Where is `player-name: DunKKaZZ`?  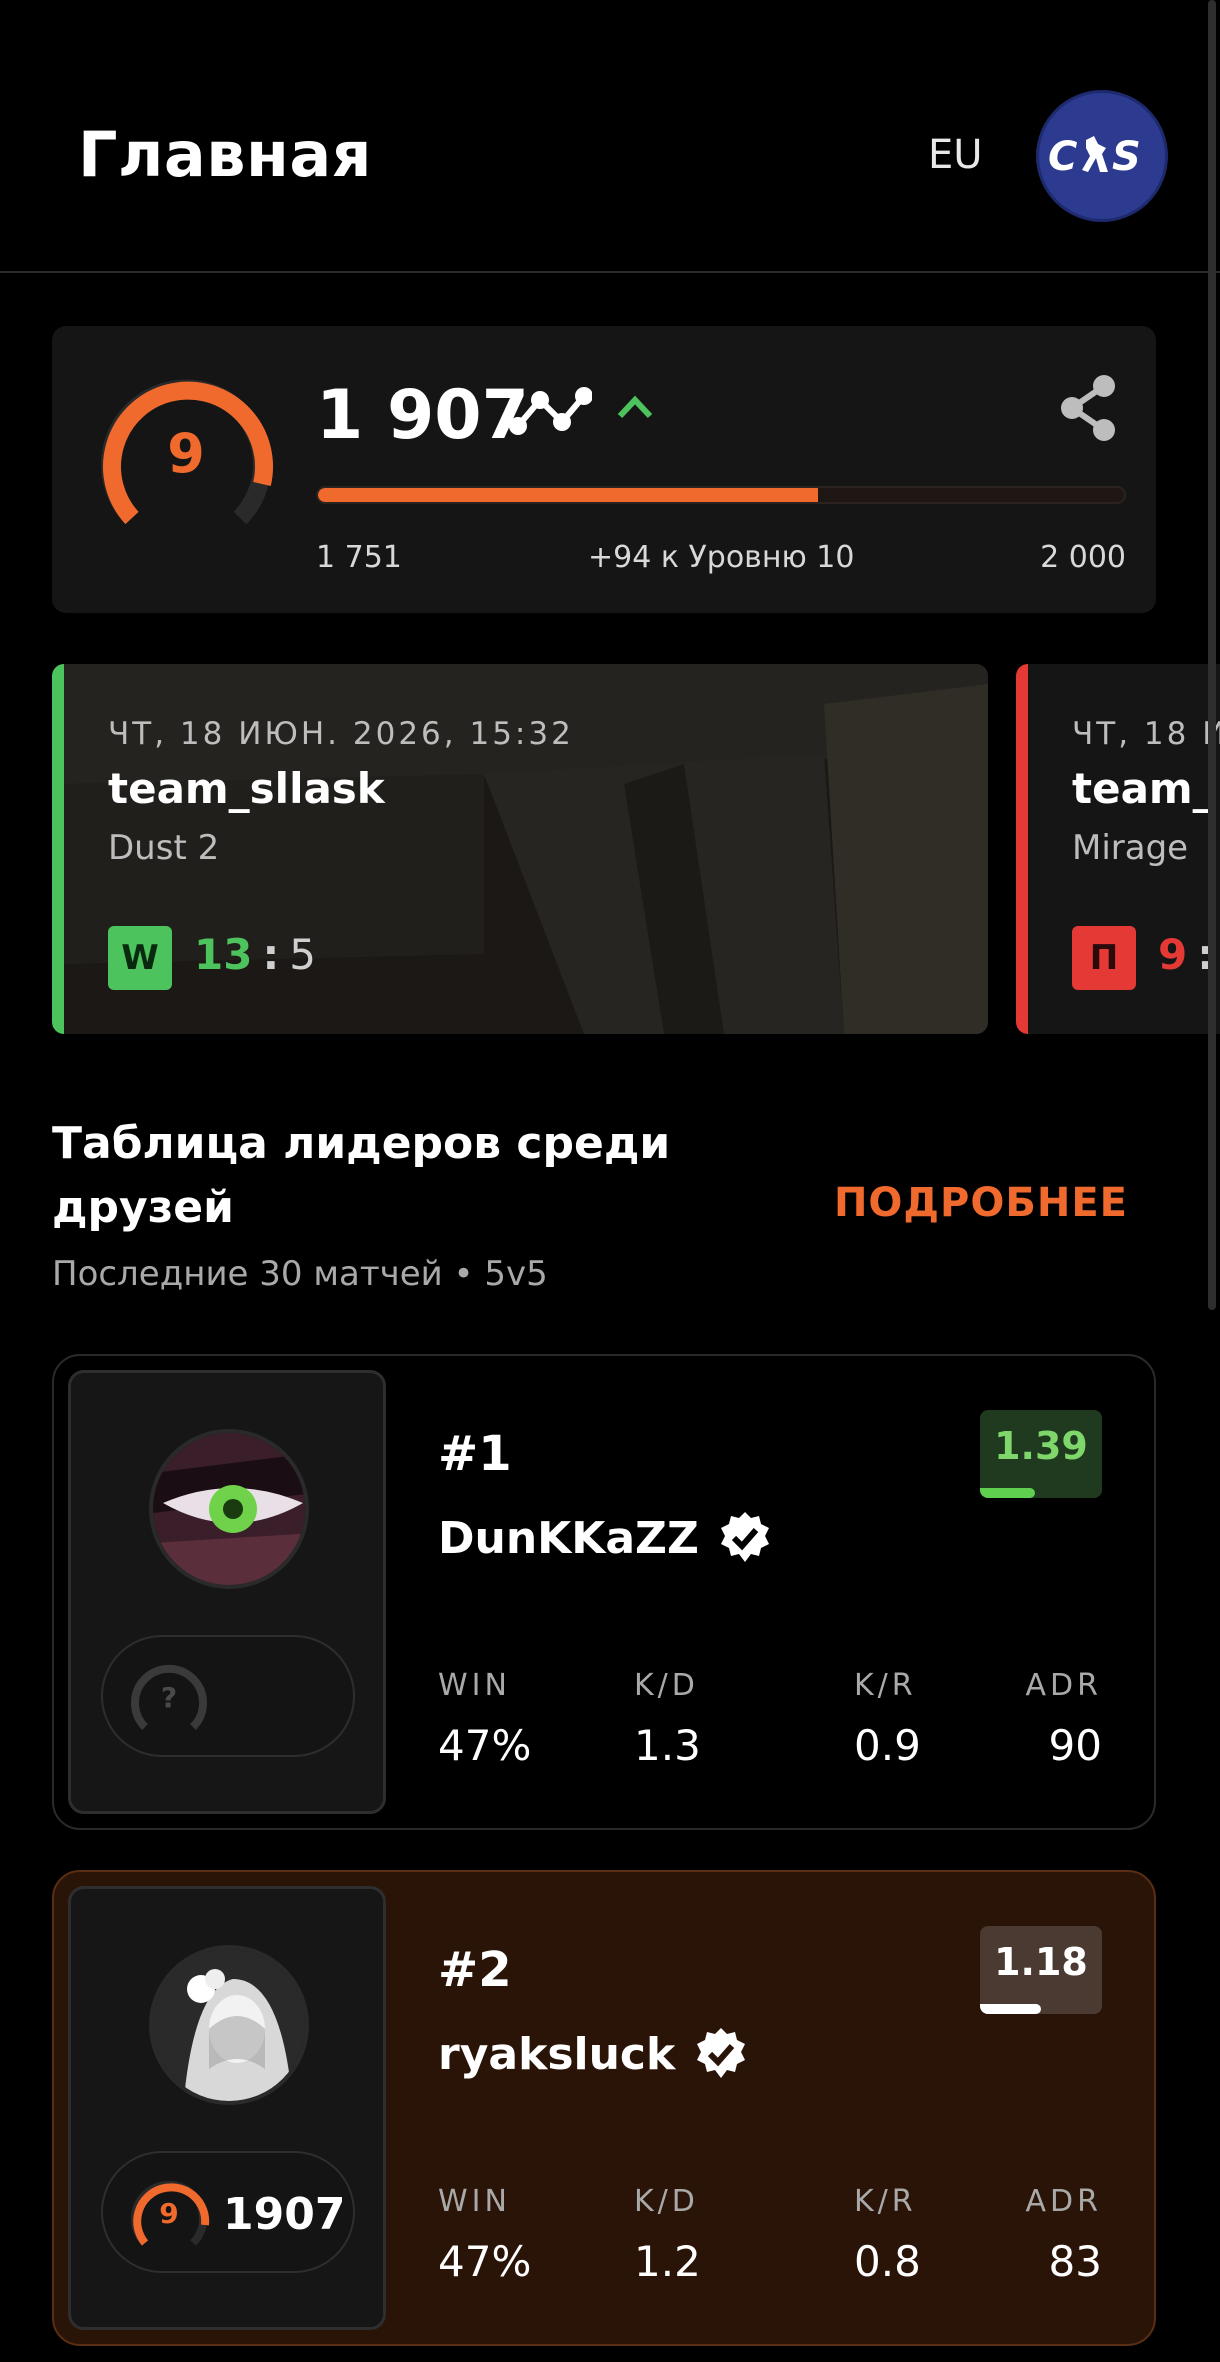
player-name: DunKKaZZ is located at coordinates (605, 1538).